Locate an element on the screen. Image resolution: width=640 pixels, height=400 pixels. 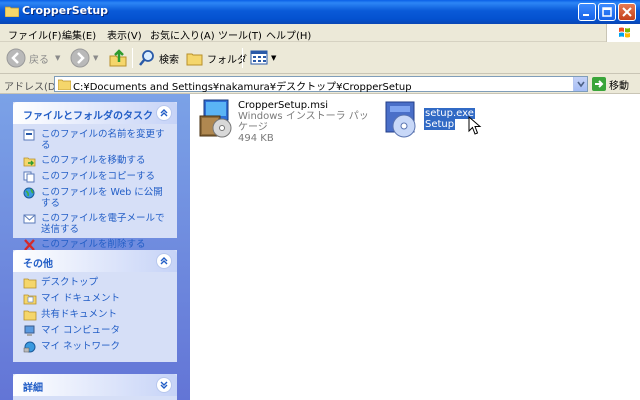
up-folder-icon is located at coordinates (118, 58).